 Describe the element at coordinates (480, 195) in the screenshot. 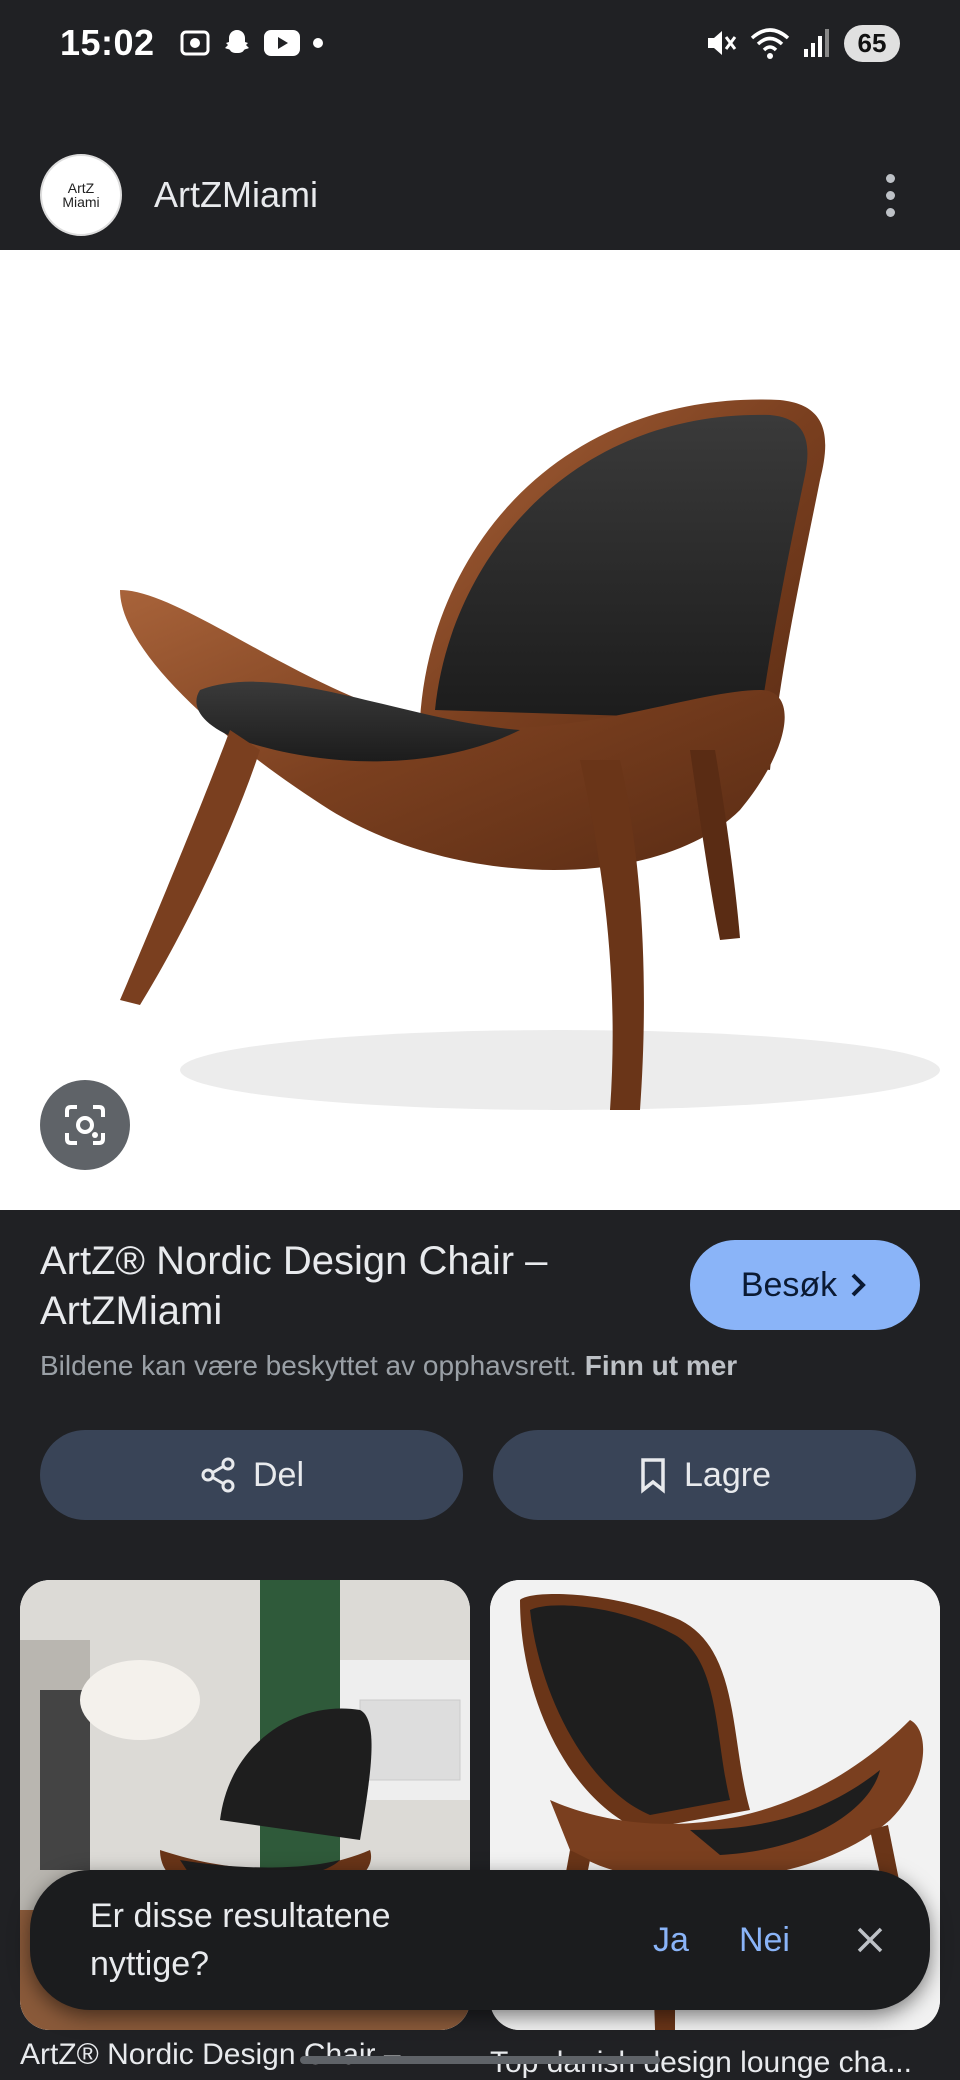

I see `source-header: ArtZ Miami ArtZMiami` at that location.